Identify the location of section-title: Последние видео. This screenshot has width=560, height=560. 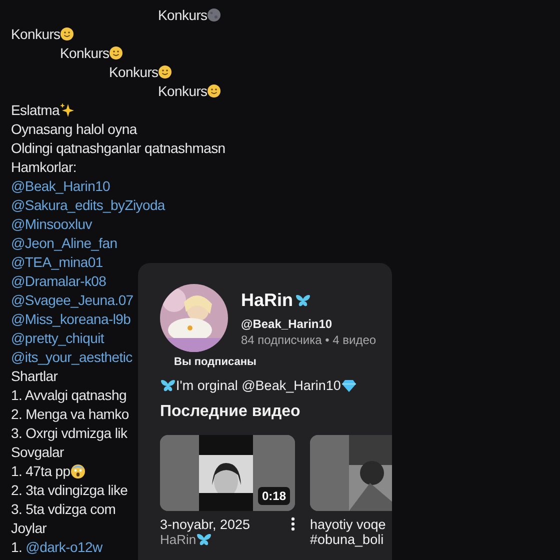
(231, 412).